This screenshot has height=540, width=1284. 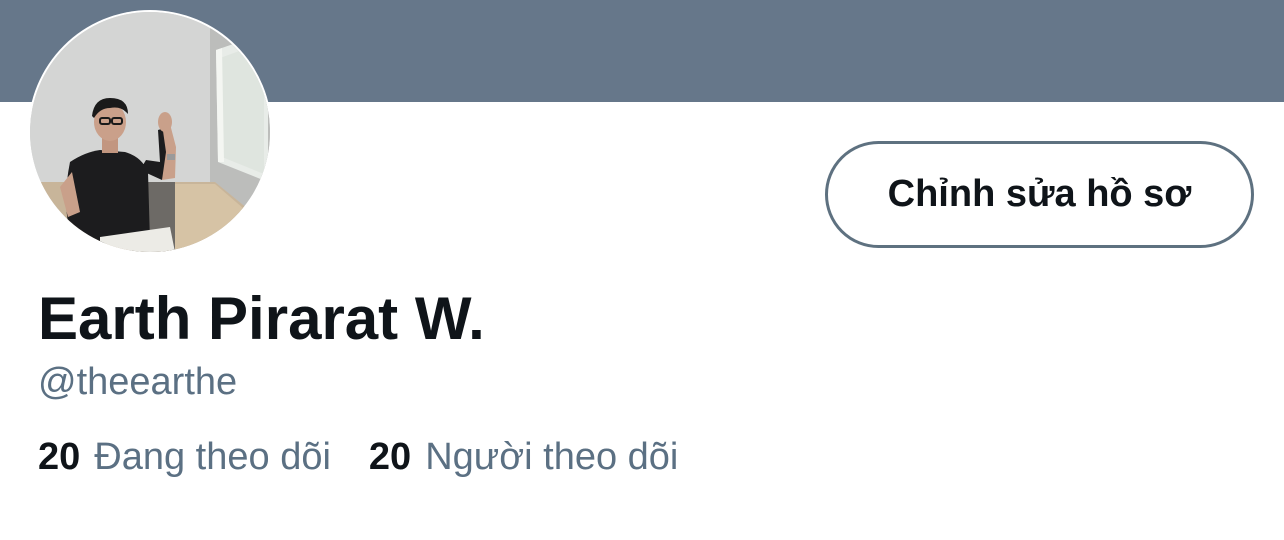 I want to click on follow-stats: 20 Đang theo dõi 20 Người theo dõi, so click(x=358, y=457).